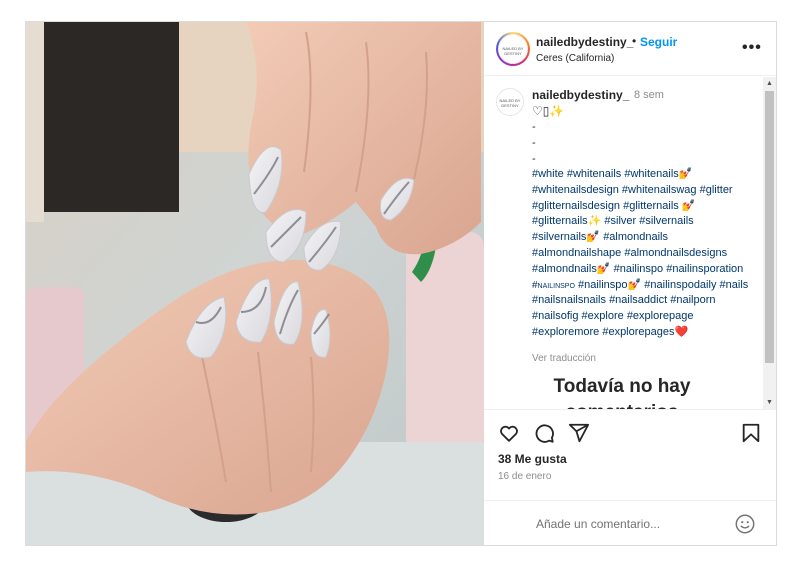 The width and height of the screenshot is (800, 563). What do you see at coordinates (620, 221) in the screenshot?
I see `hashtag-link: #silver` at bounding box center [620, 221].